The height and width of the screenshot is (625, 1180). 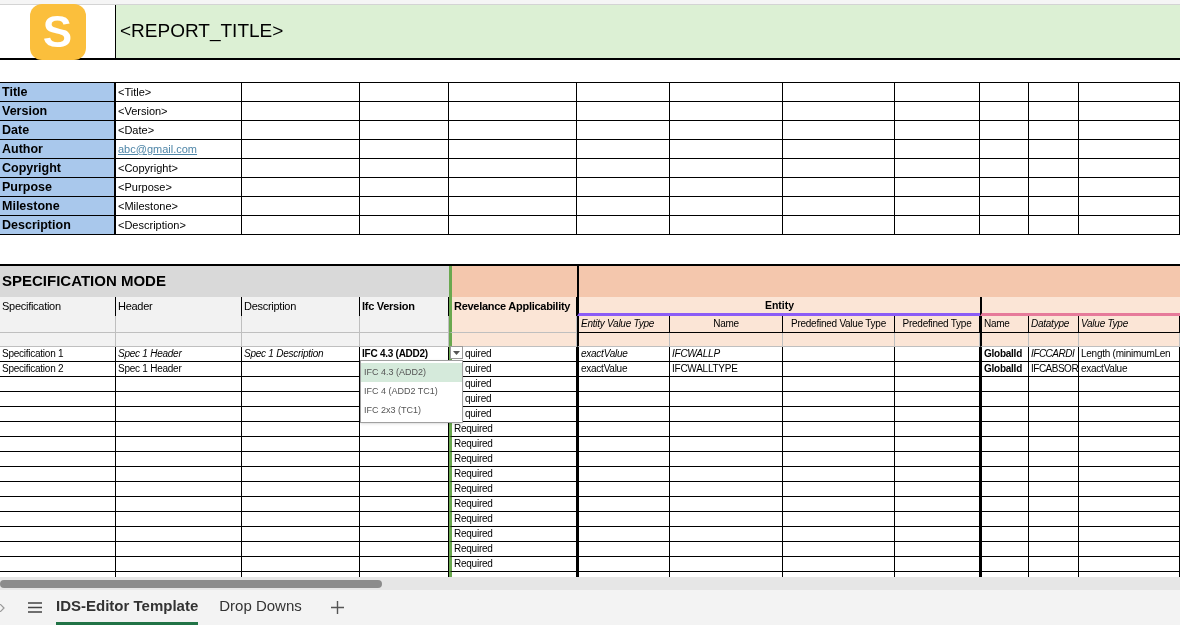 What do you see at coordinates (301, 306) in the screenshot?
I see `column-header: Description` at bounding box center [301, 306].